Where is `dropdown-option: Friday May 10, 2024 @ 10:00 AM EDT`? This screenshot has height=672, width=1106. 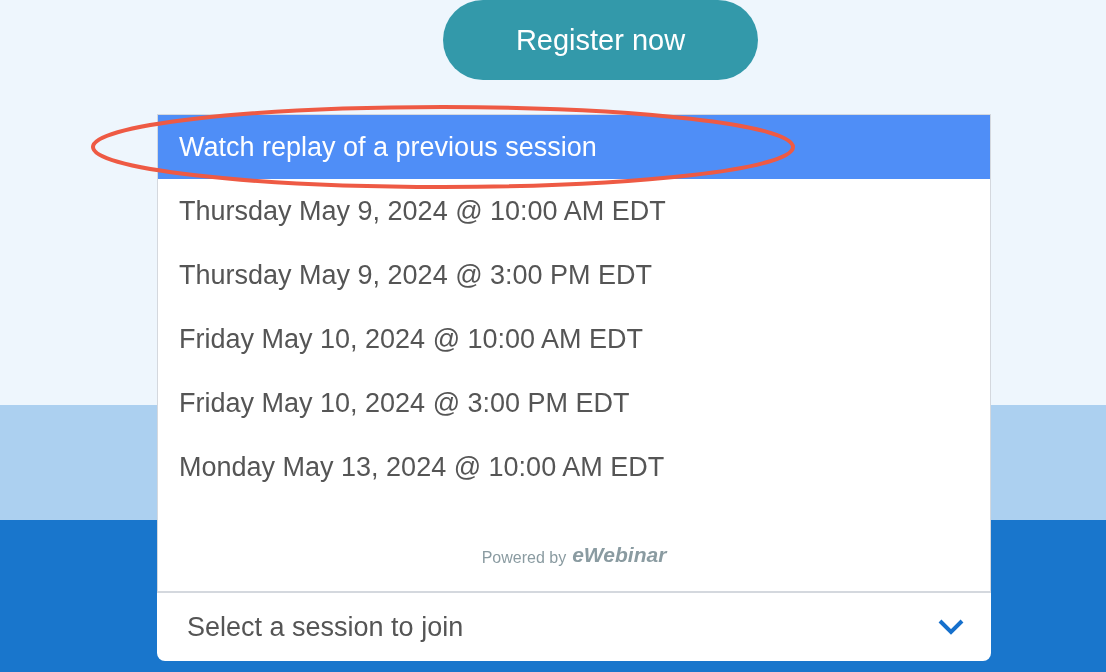
dropdown-option: Friday May 10, 2024 @ 10:00 AM EDT is located at coordinates (574, 339).